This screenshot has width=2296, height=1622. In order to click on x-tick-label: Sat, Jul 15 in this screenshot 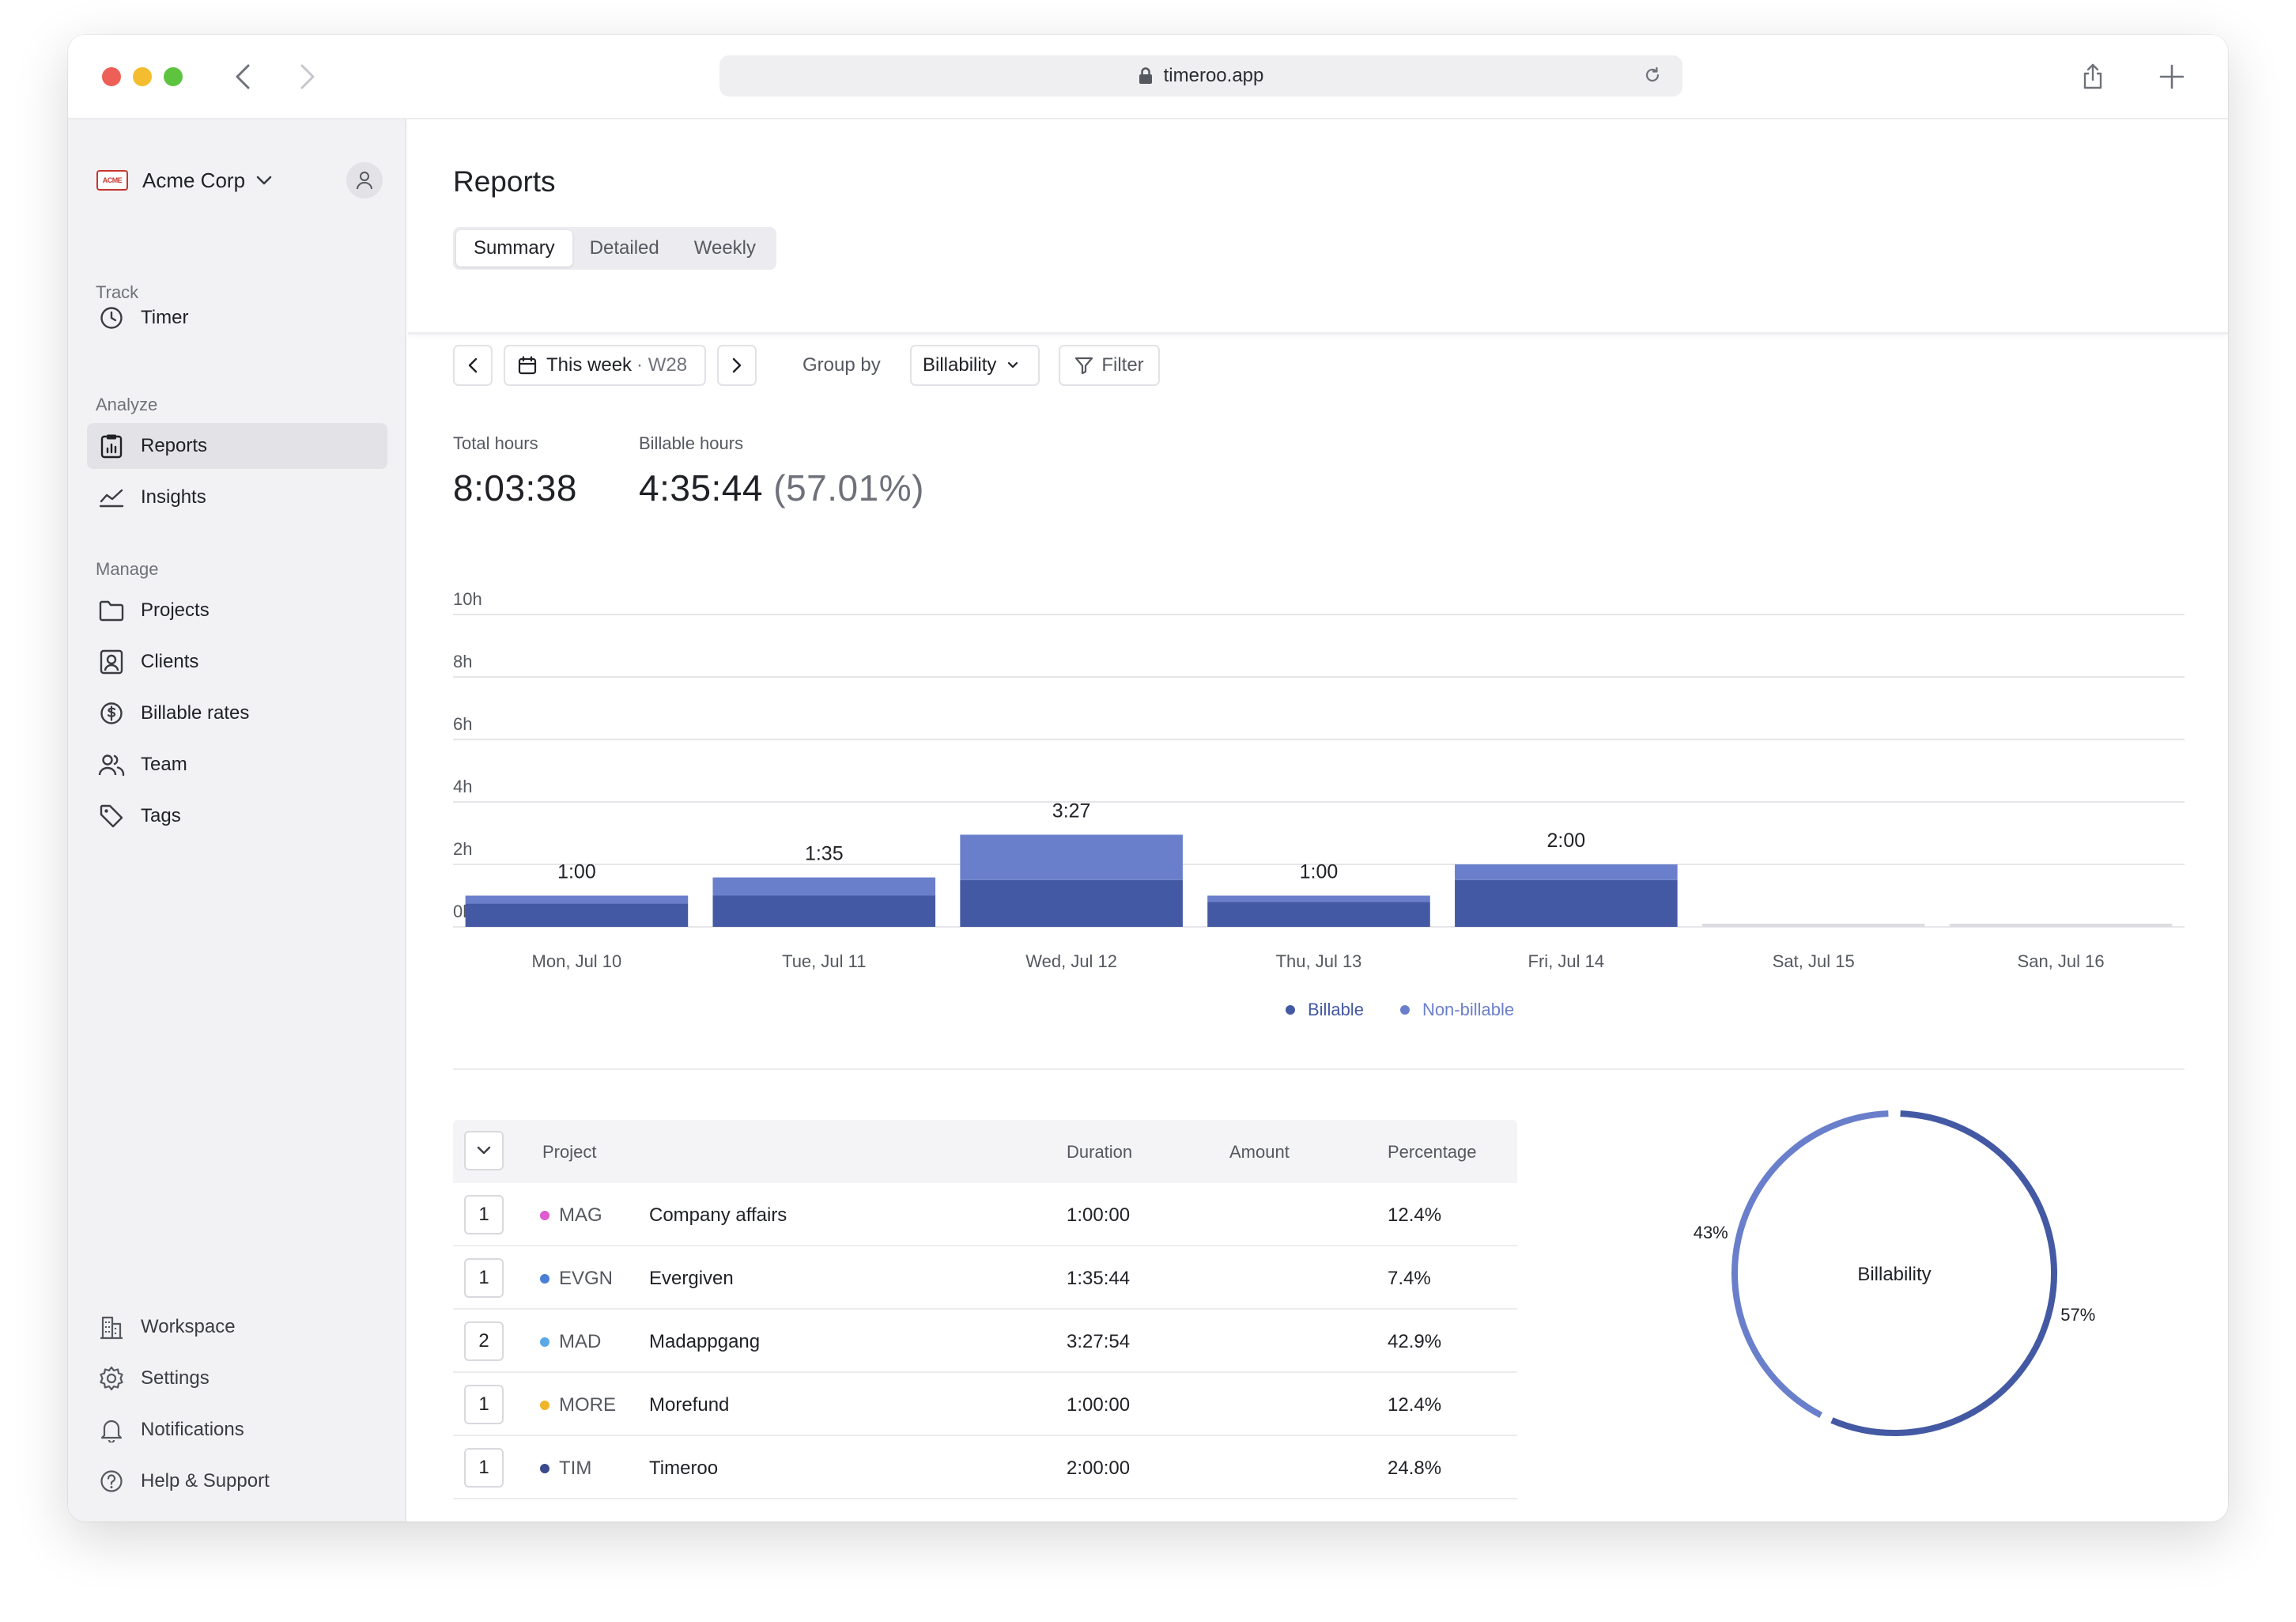, I will do `click(1814, 961)`.